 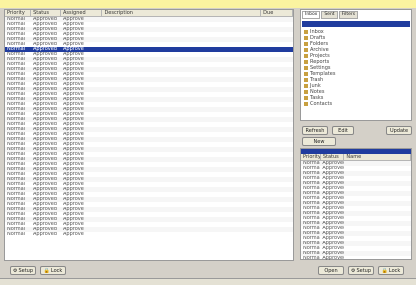 I want to click on column-header-assigned: Assigned, so click(x=82, y=13).